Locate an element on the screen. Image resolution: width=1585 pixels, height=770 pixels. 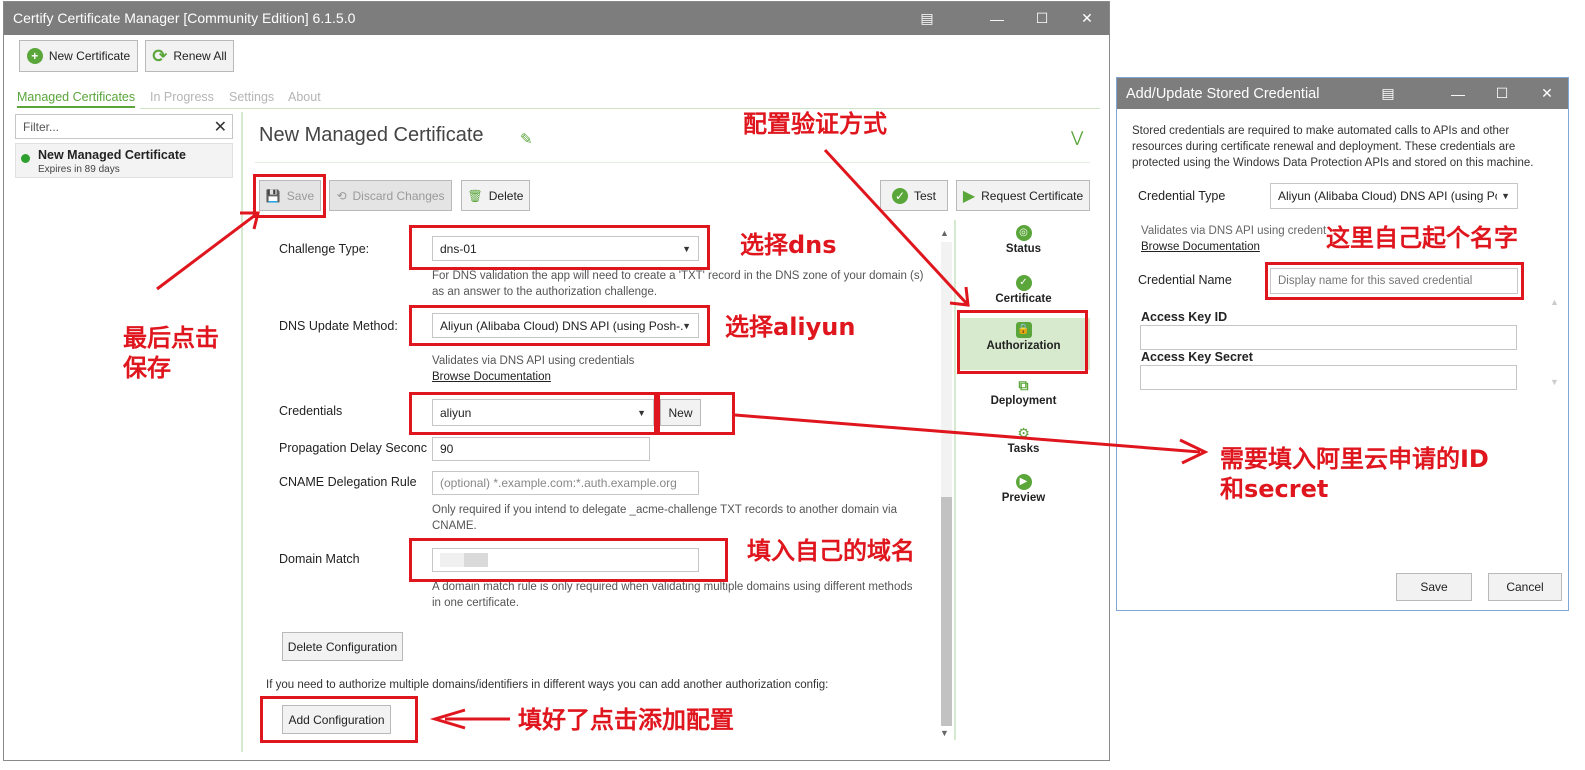
highlight-challenge-type is located at coordinates (559, 247).